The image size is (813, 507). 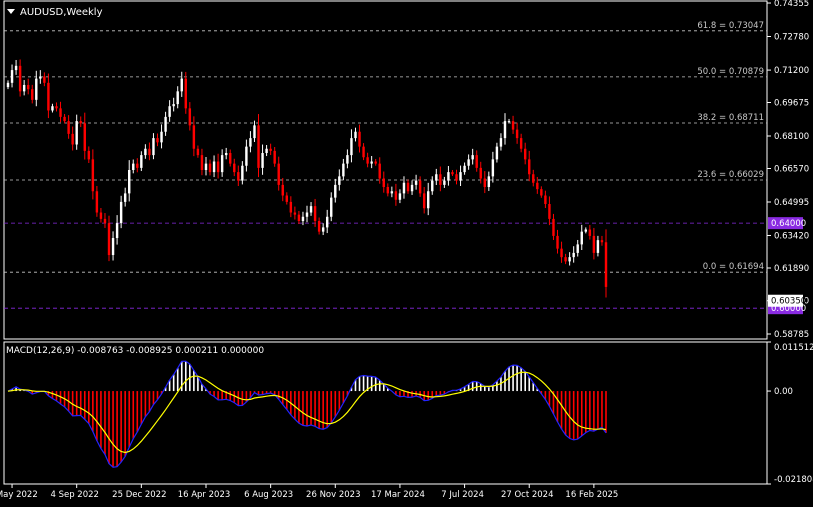 I want to click on price-tick-label: 0.71200, so click(x=791, y=71).